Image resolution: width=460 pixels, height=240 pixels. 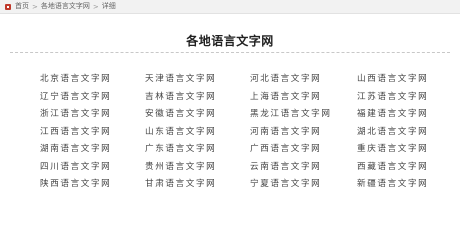 What do you see at coordinates (90, 168) in the screenshot?
I see `site-link: 四川语言文字网` at bounding box center [90, 168].